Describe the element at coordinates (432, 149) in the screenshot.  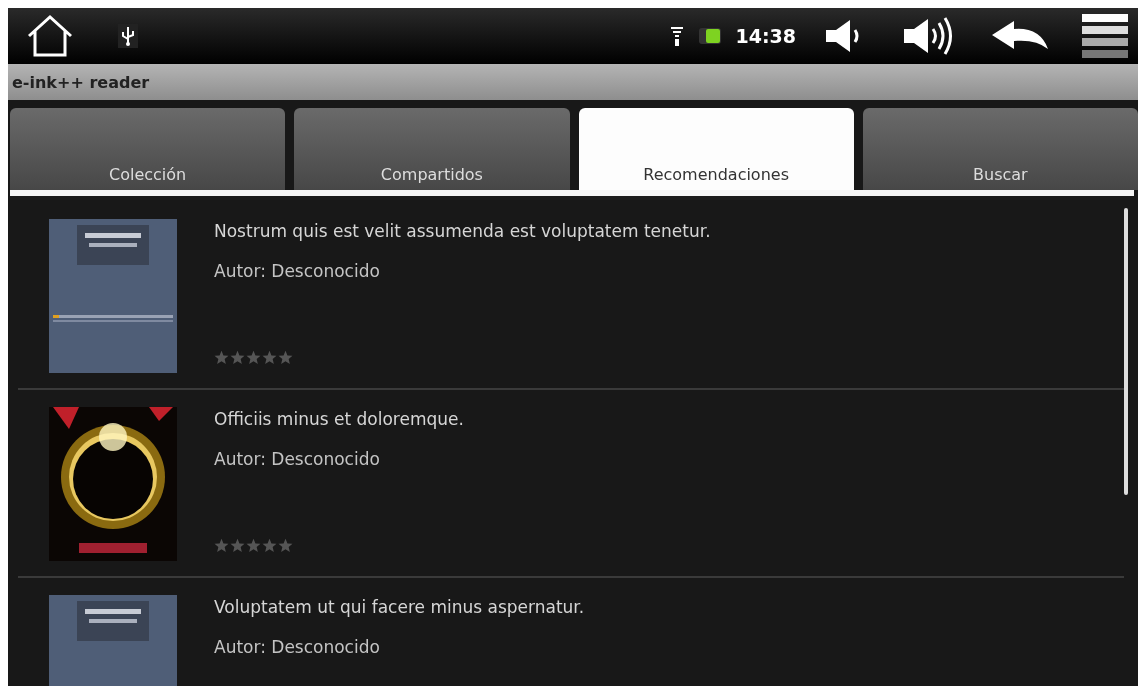
I see `tab: Compartidos` at that location.